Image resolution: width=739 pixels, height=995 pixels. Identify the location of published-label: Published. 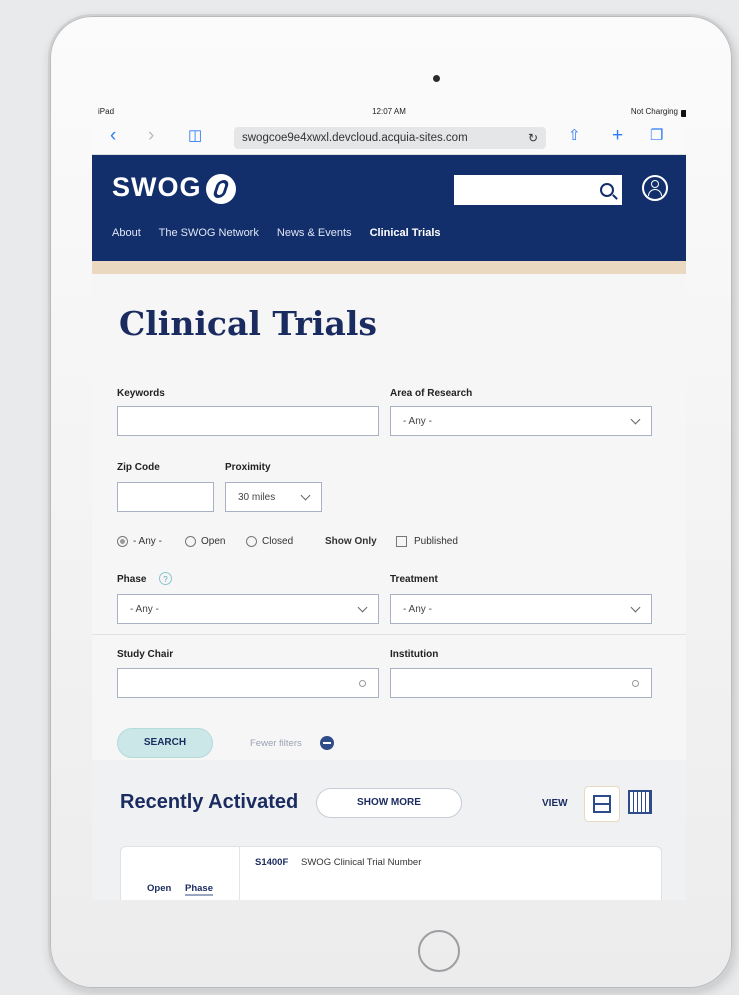
(436, 541).